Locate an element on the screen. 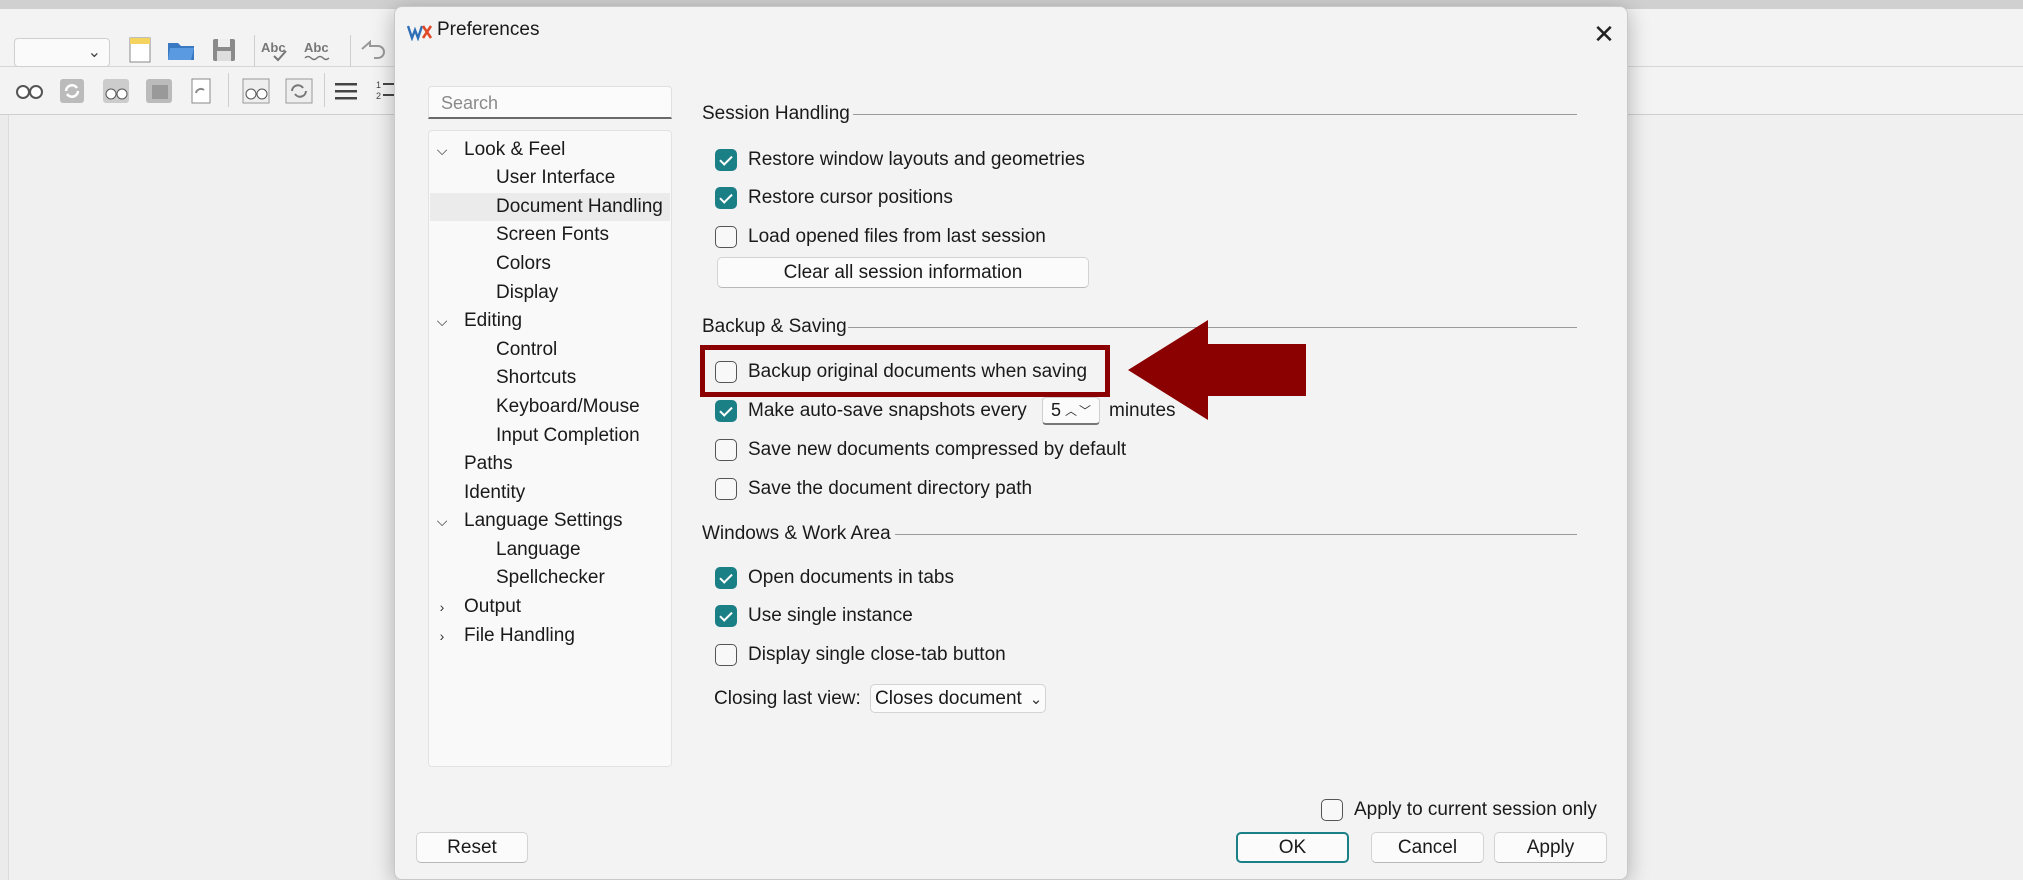  toolbar-combo: ⌄ is located at coordinates (62, 52).